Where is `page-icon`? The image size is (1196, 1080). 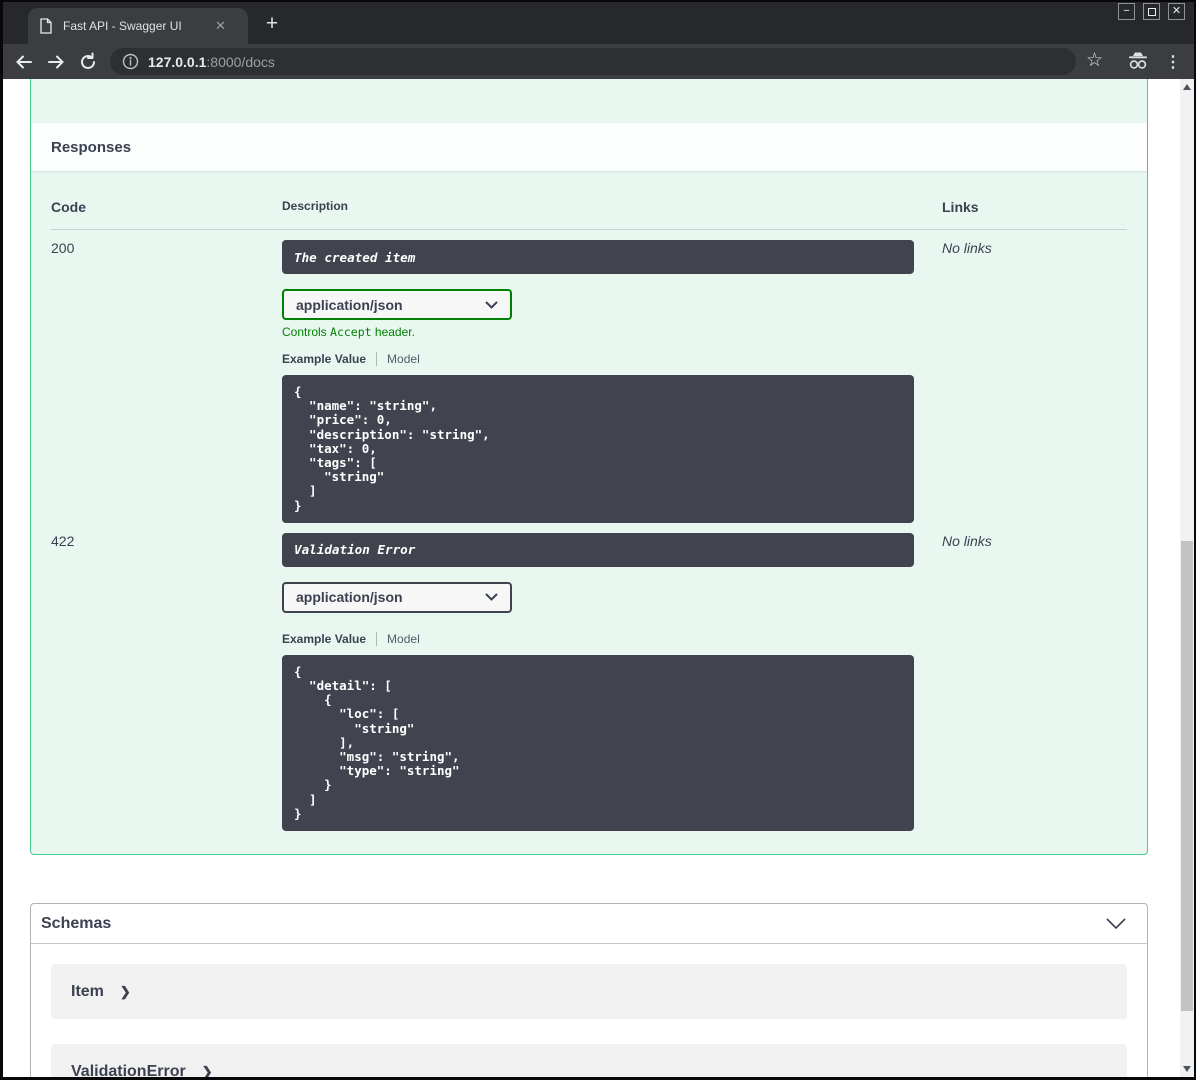 page-icon is located at coordinates (46, 26).